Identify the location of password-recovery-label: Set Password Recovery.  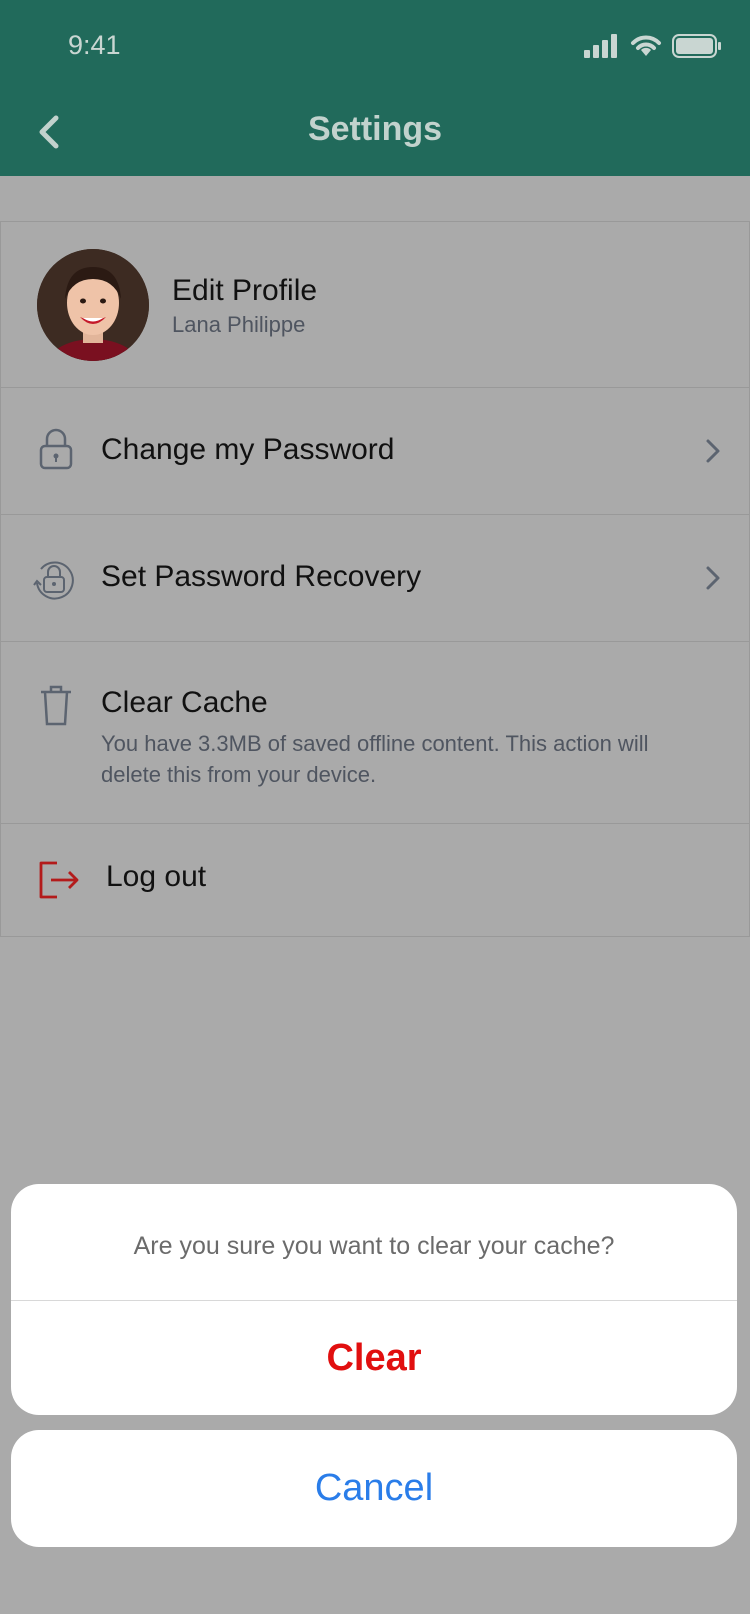
(261, 576).